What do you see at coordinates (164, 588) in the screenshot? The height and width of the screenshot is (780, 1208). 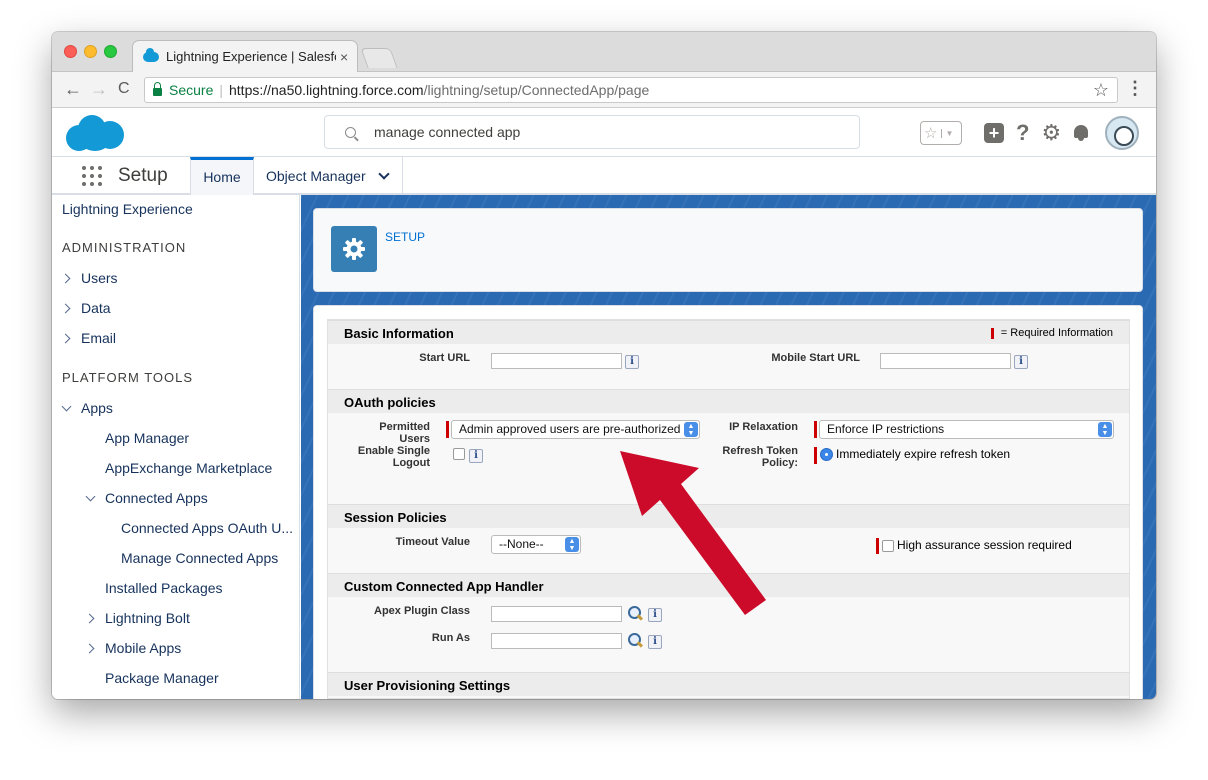 I see `sidebar-item-installed-packages: Installed Packages` at bounding box center [164, 588].